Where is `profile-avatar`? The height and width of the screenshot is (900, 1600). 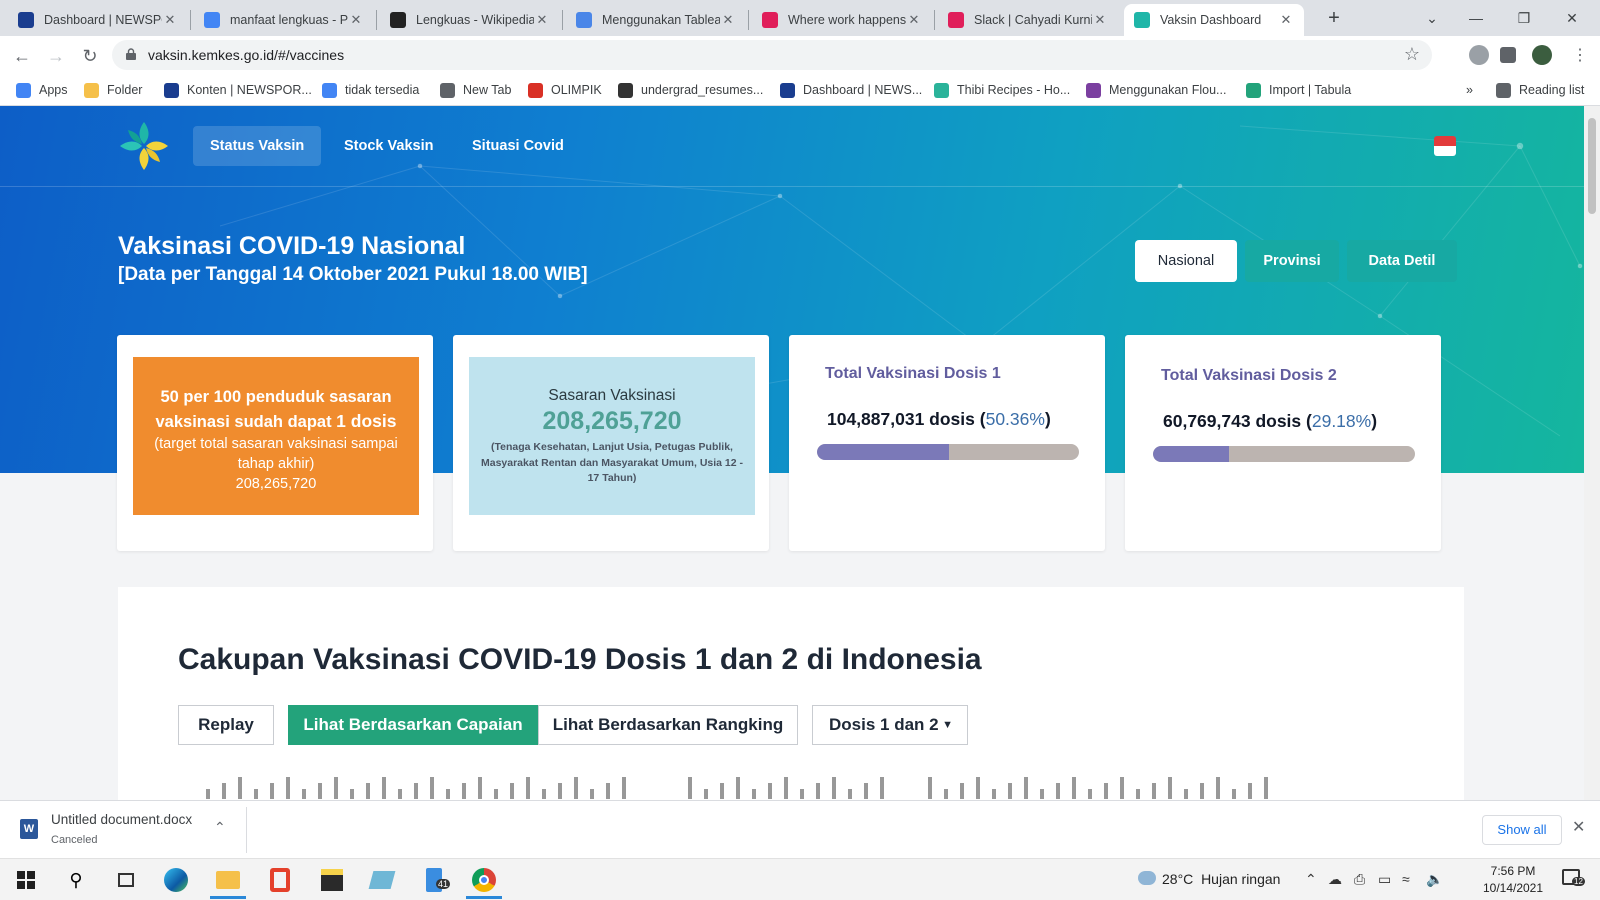 profile-avatar is located at coordinates (1542, 55).